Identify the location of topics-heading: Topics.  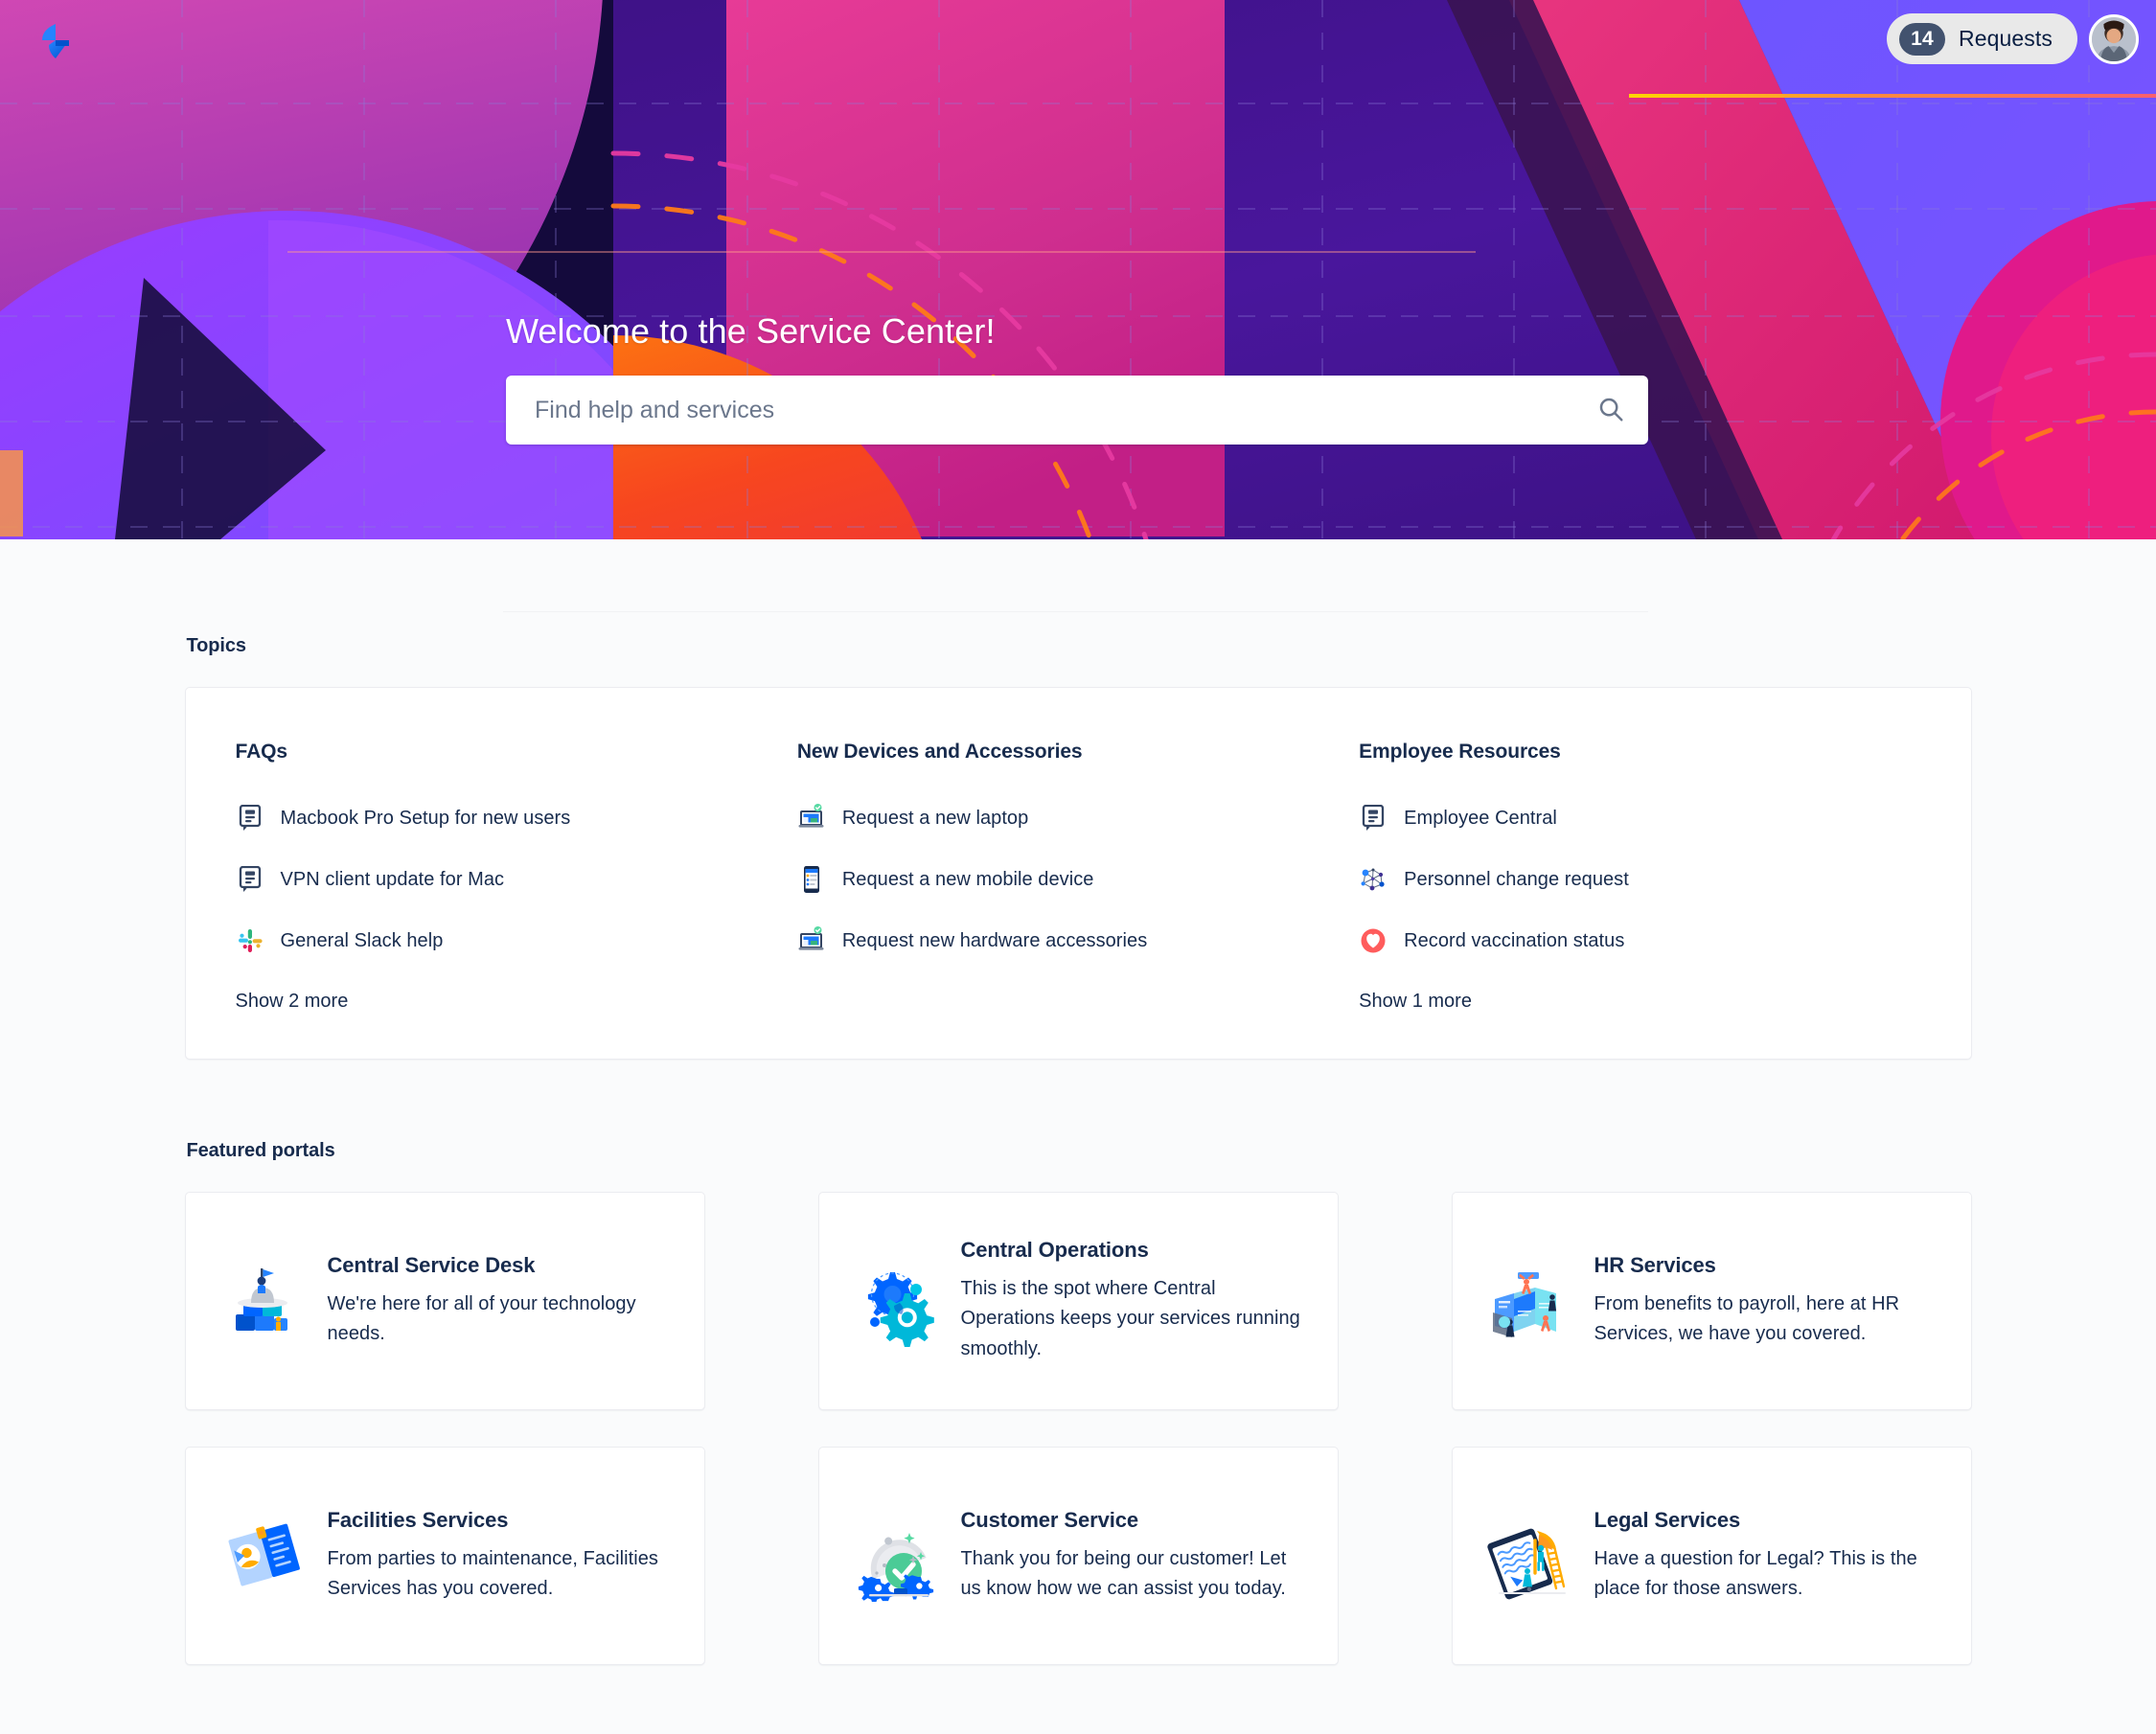
(216, 645).